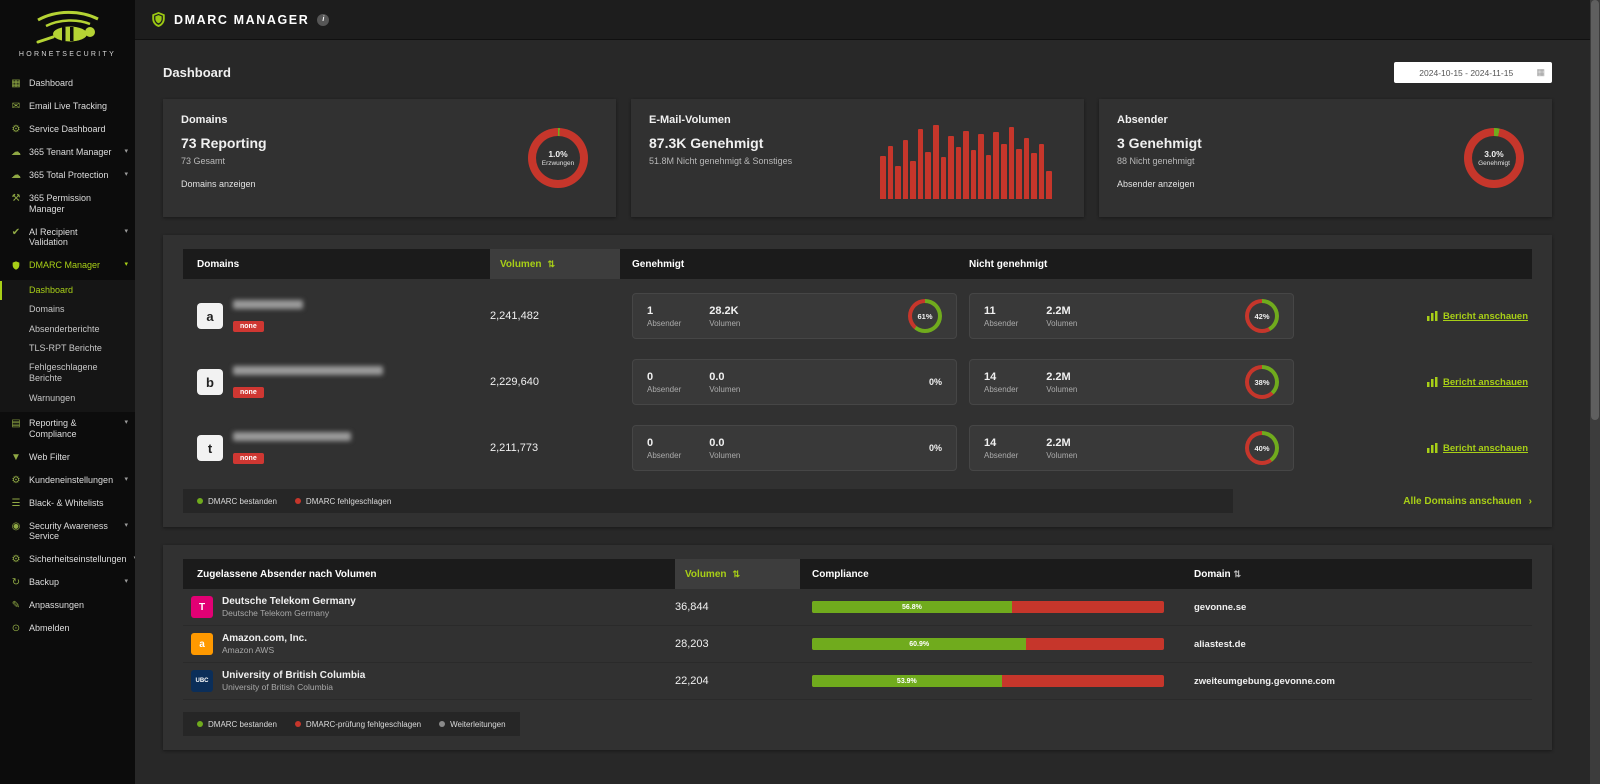  Describe the element at coordinates (67, 204) in the screenshot. I see `sidebar-item-365-permission-manager: ⚒ 365 Permission Manager` at that location.